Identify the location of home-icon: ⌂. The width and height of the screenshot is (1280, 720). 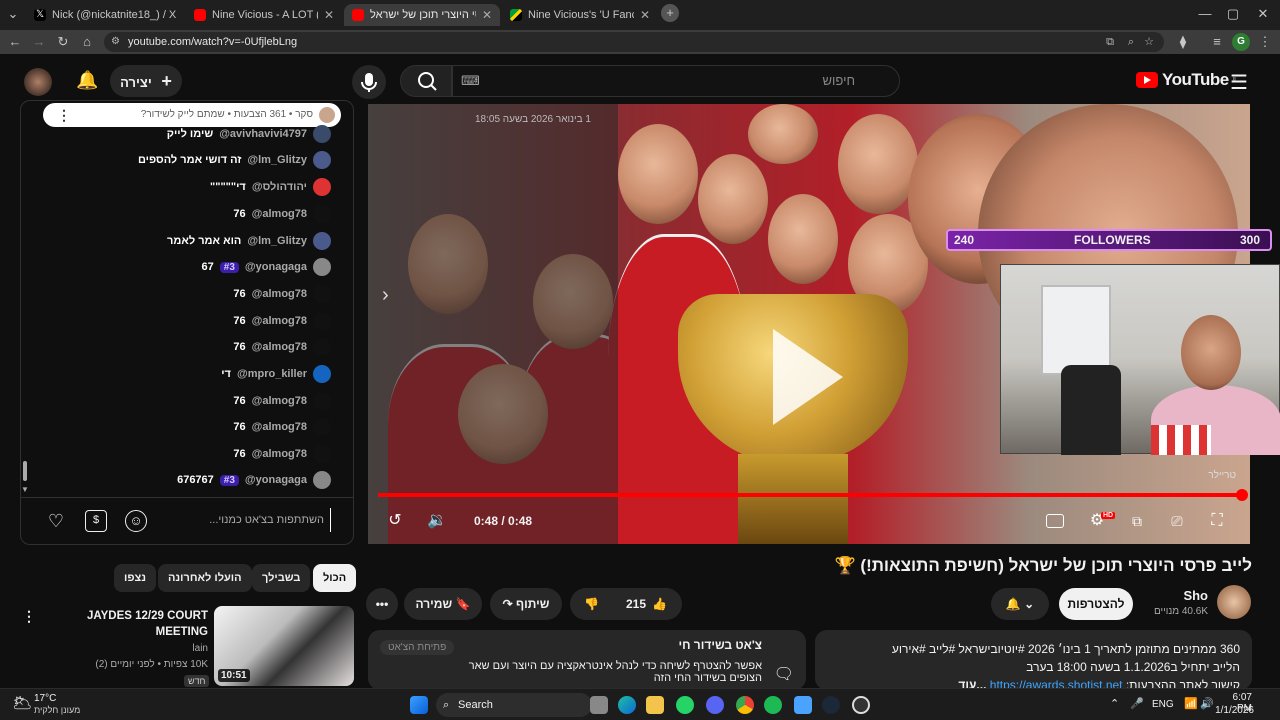
(87, 42).